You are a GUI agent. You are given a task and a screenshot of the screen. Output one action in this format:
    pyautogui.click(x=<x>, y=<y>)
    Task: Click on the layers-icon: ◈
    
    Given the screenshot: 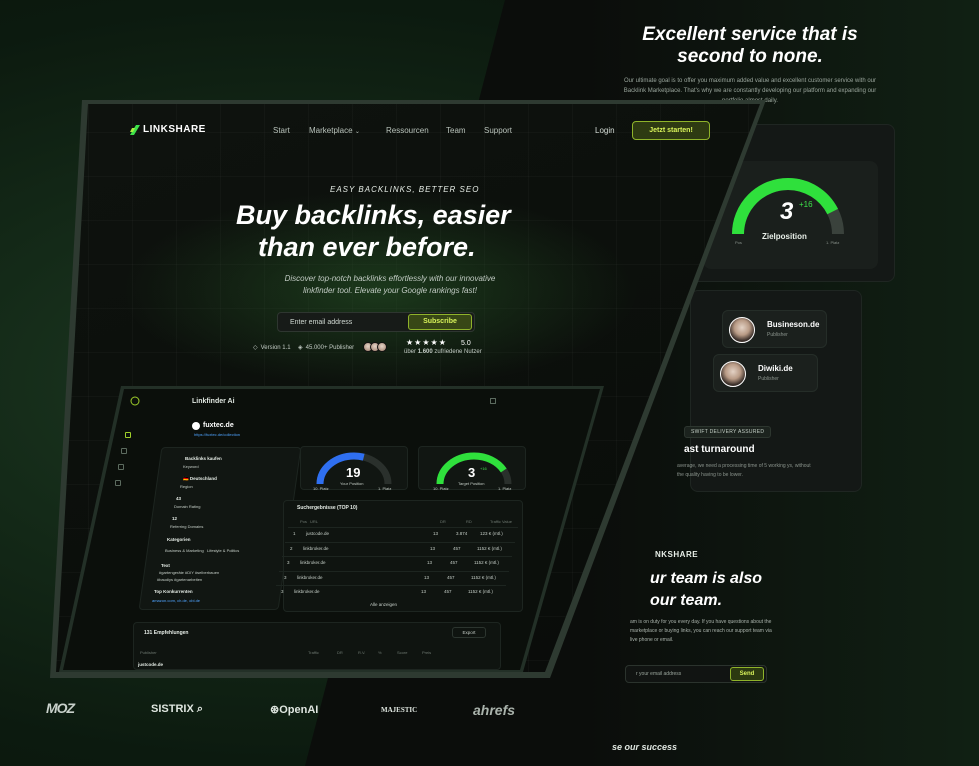 What is the action you would take?
    pyautogui.click(x=300, y=348)
    